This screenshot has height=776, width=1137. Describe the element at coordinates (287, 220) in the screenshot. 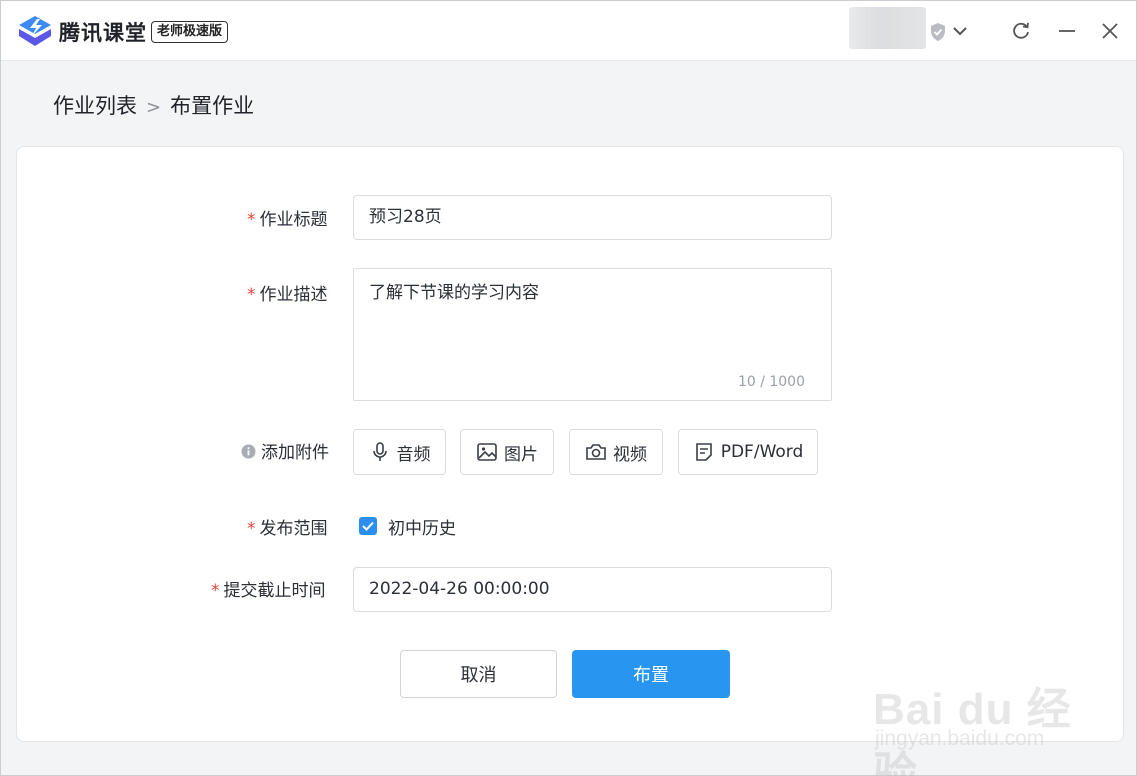

I see `title-label: * 作业标题` at that location.